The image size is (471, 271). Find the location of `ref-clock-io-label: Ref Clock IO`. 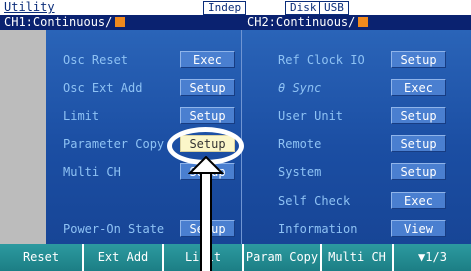

ref-clock-io-label: Ref Clock IO is located at coordinates (321, 60).